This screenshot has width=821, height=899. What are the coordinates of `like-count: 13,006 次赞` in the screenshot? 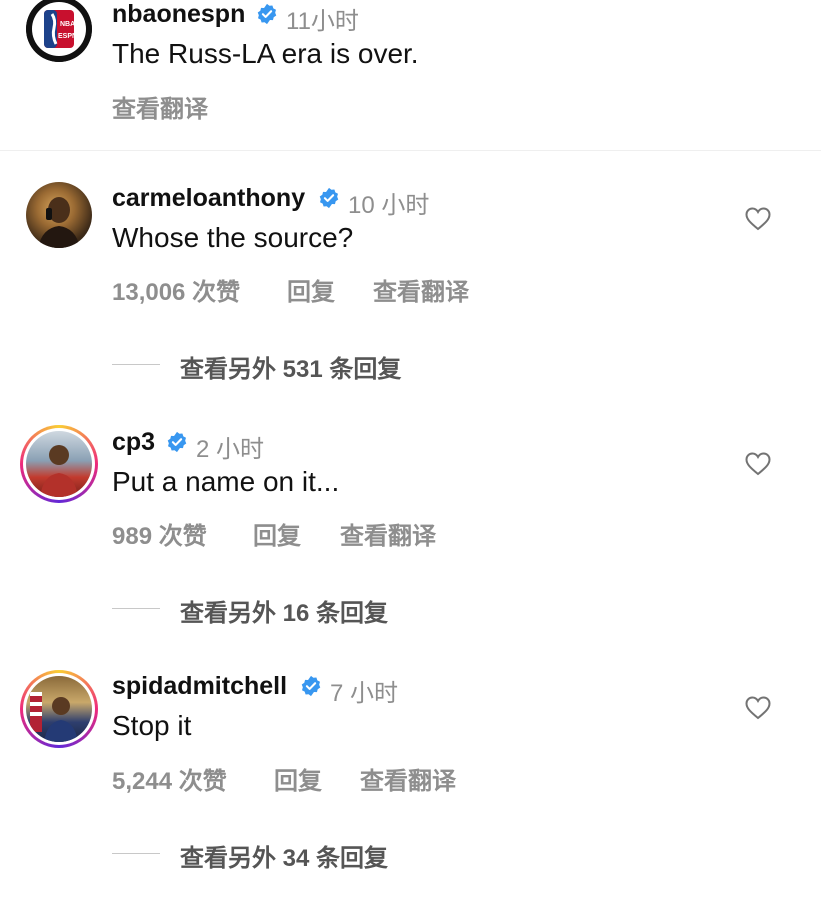 It's located at (176, 289).